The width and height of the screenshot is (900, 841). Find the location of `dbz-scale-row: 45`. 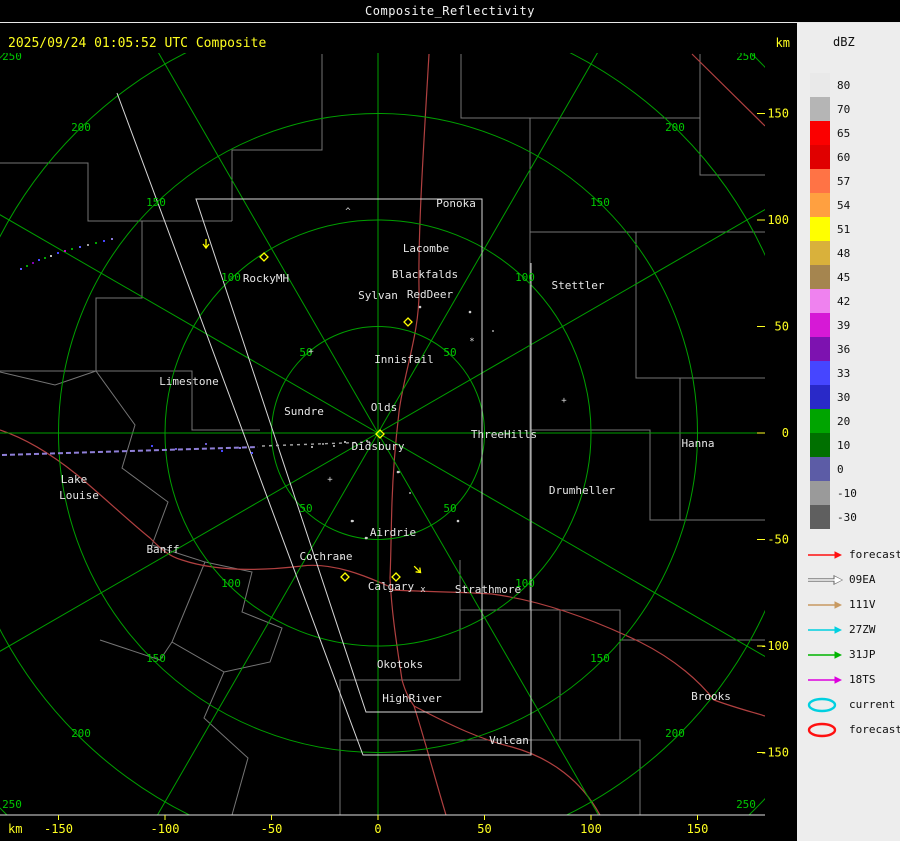

dbz-scale-row: 45 is located at coordinates (833, 277).